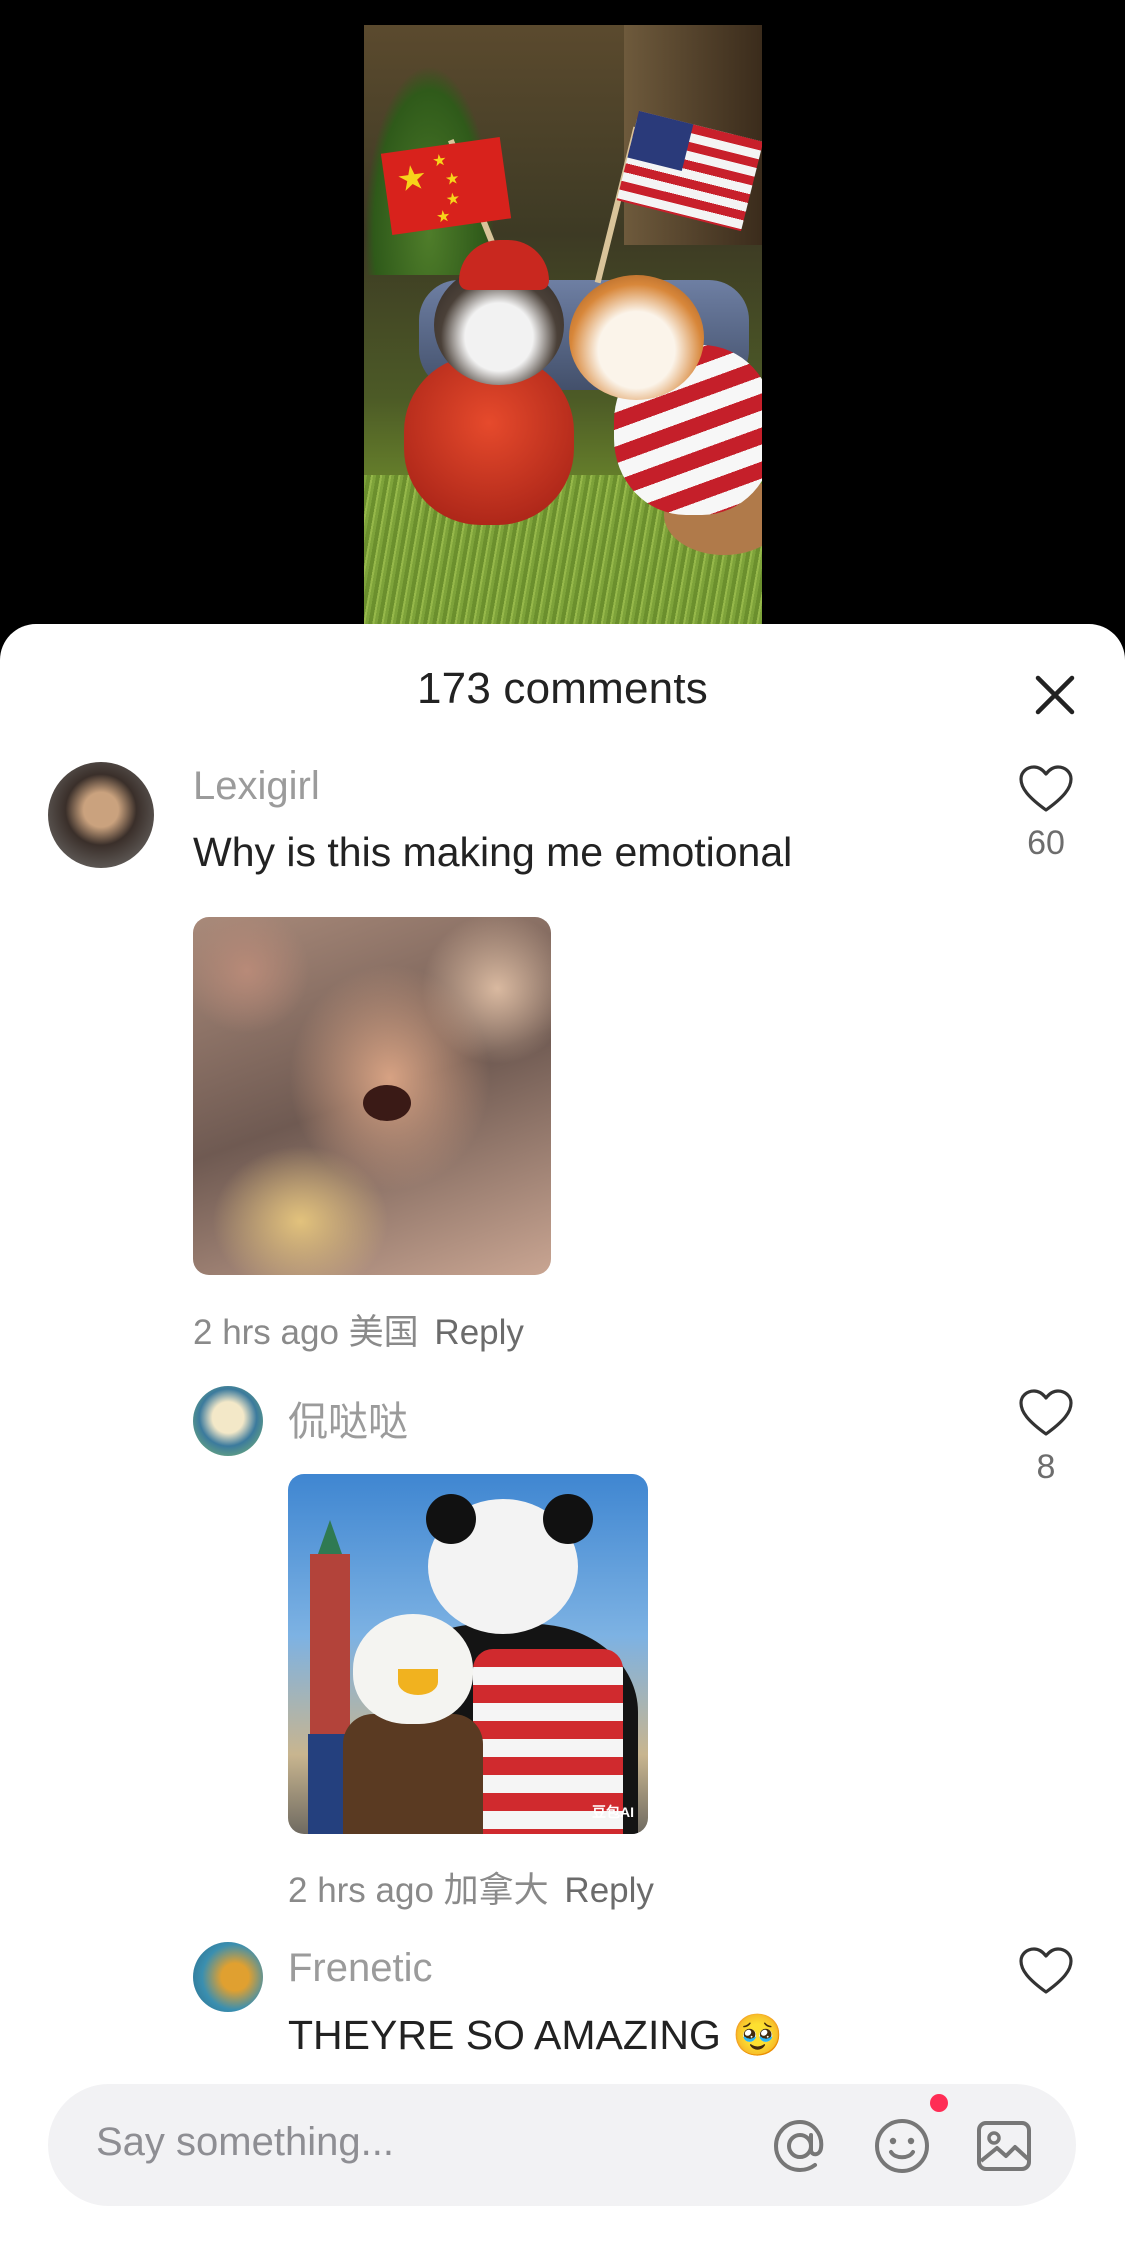 This screenshot has height=2243, width=1125. I want to click on comment-meta: 2 hrs ago 加拿大 Reply, so click(471, 1887).